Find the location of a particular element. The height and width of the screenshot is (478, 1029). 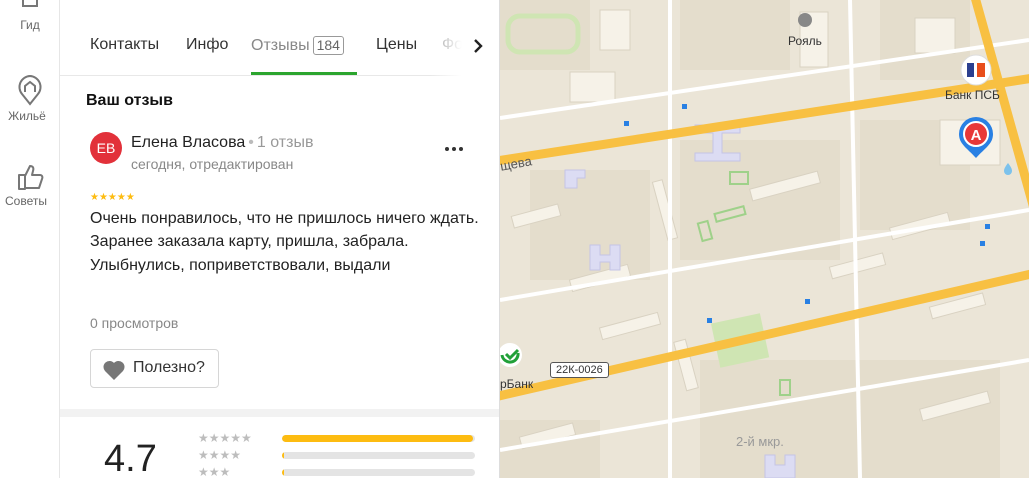

rating-value: 4.7 is located at coordinates (130, 458).